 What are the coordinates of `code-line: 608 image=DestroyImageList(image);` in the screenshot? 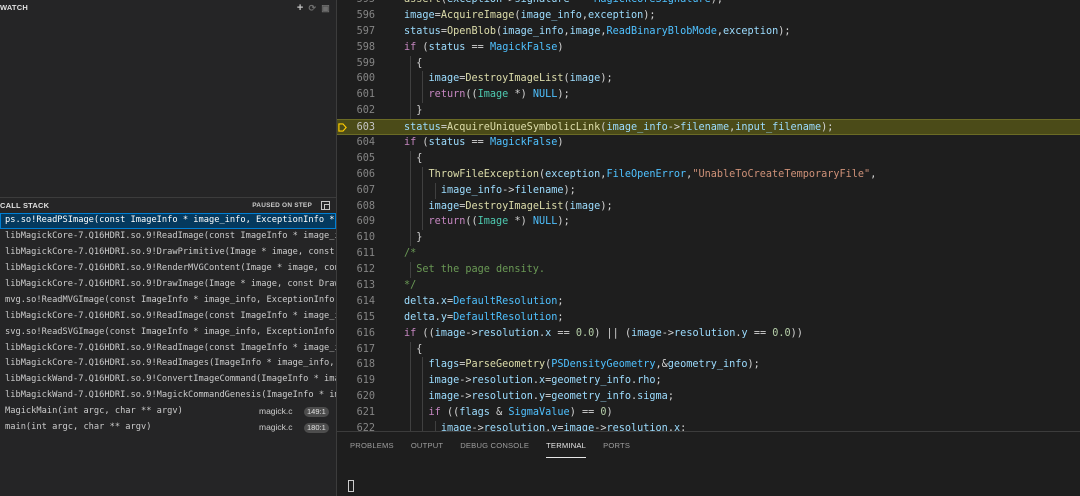 It's located at (708, 206).